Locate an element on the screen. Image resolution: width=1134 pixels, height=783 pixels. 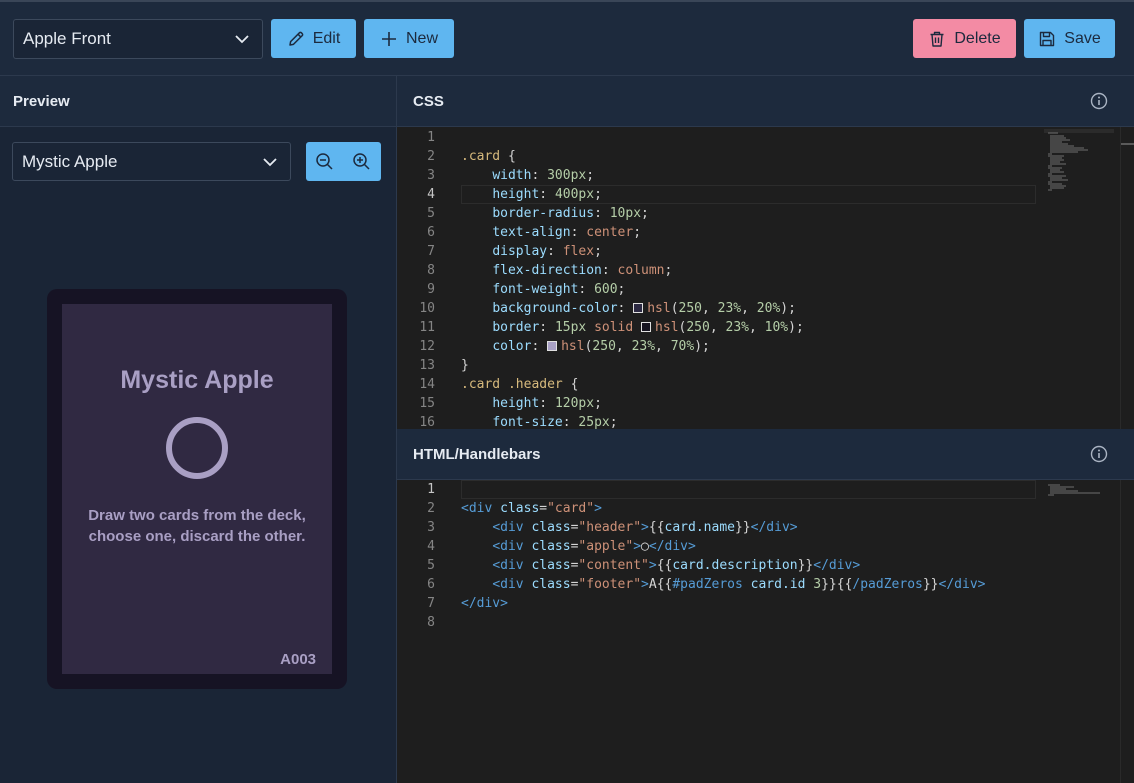
code-text: height: 120px; is located at coordinates (547, 403).